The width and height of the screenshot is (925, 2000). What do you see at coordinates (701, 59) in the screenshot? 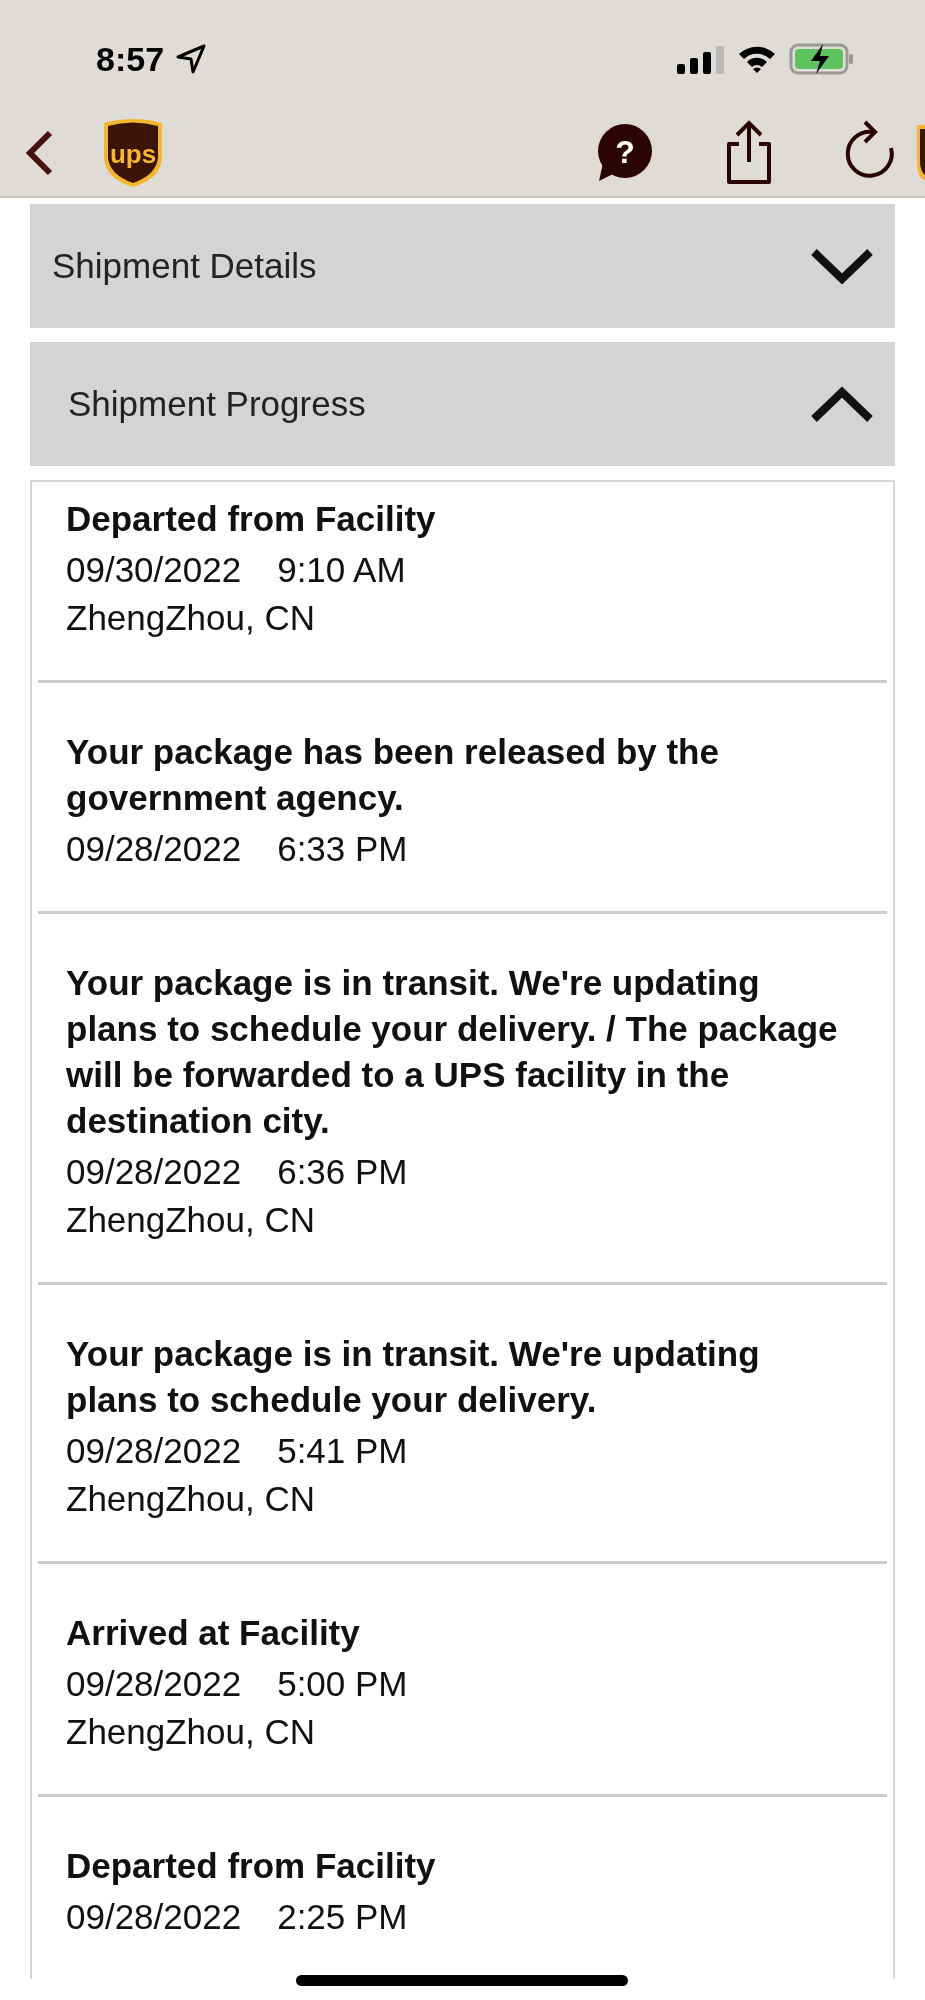
I see `signal-icon` at bounding box center [701, 59].